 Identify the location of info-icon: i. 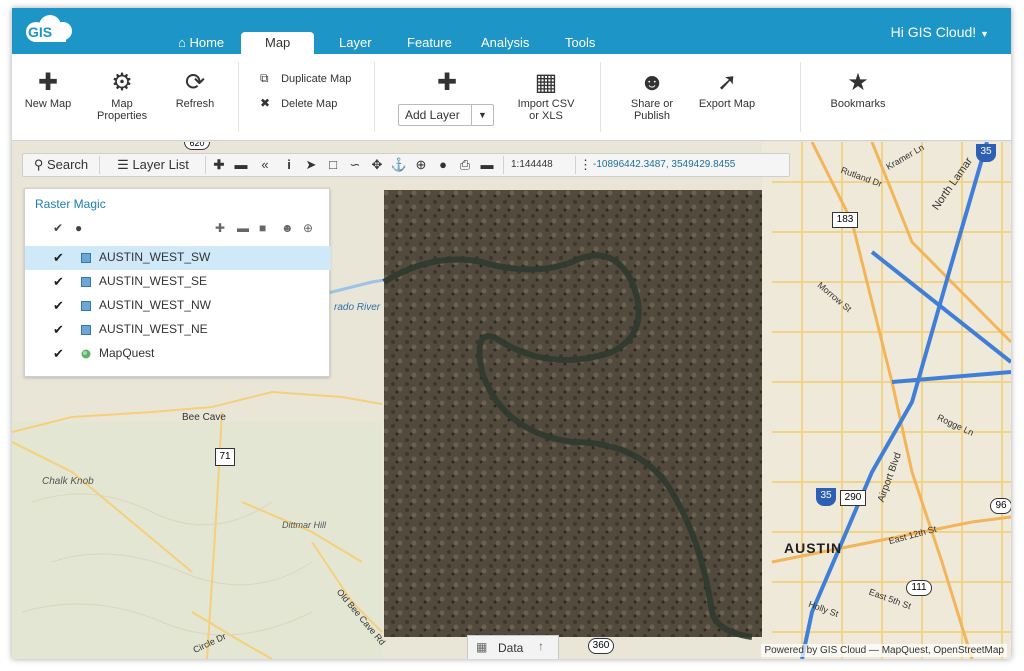
(289, 164).